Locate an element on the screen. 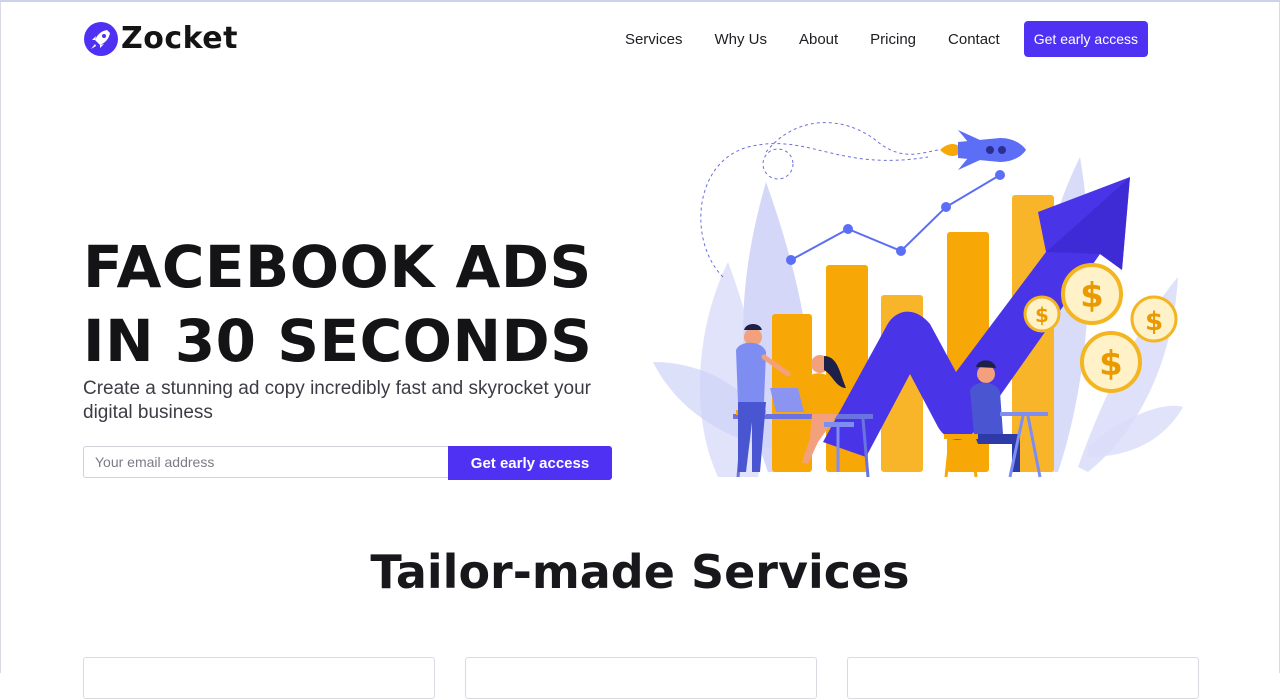  nav-link-pricing: Pricing is located at coordinates (893, 39).